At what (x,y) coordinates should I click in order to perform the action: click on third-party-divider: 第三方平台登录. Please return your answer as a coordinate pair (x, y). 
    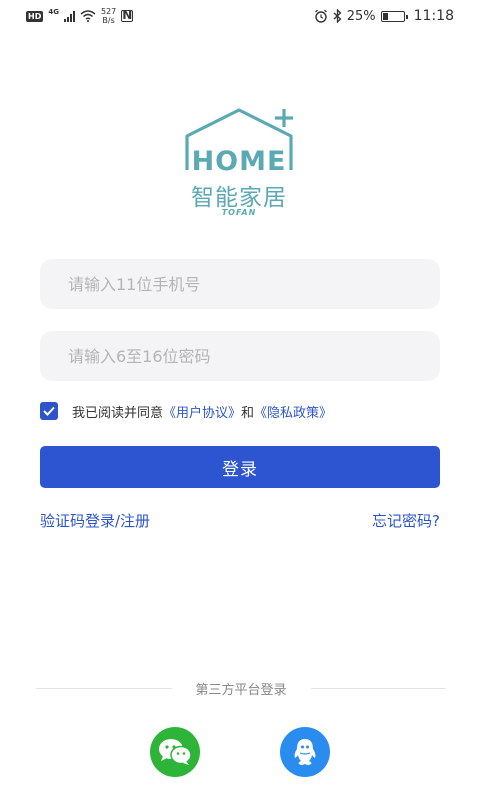
    Looking at the image, I should click on (241, 688).